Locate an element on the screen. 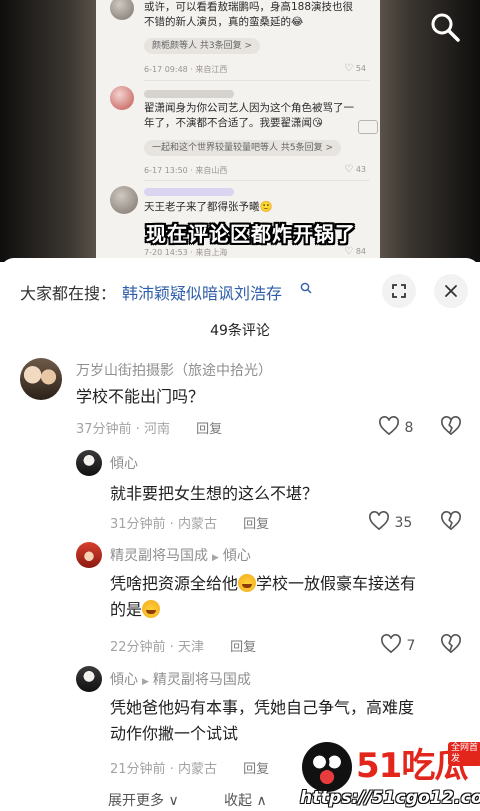 The width and height of the screenshot is (480, 811). expand-button is located at coordinates (399, 291).